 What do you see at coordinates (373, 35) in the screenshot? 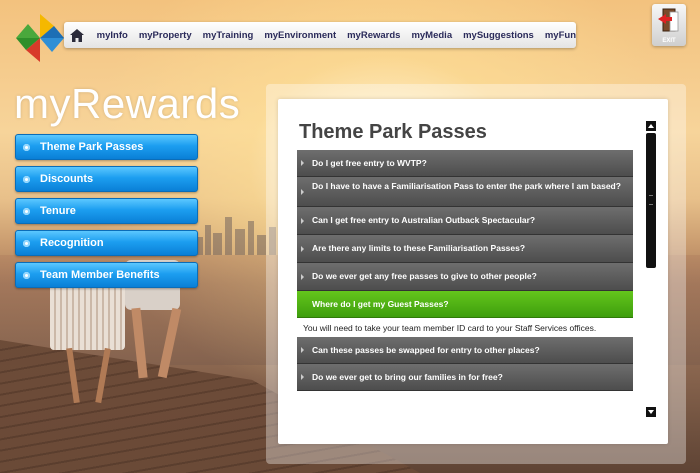
I see `nav-item-myrewards: myRewards` at bounding box center [373, 35].